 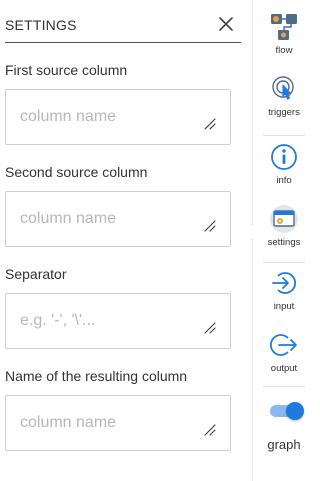 I want to click on sidebar-item-flow: flow, so click(x=284, y=34).